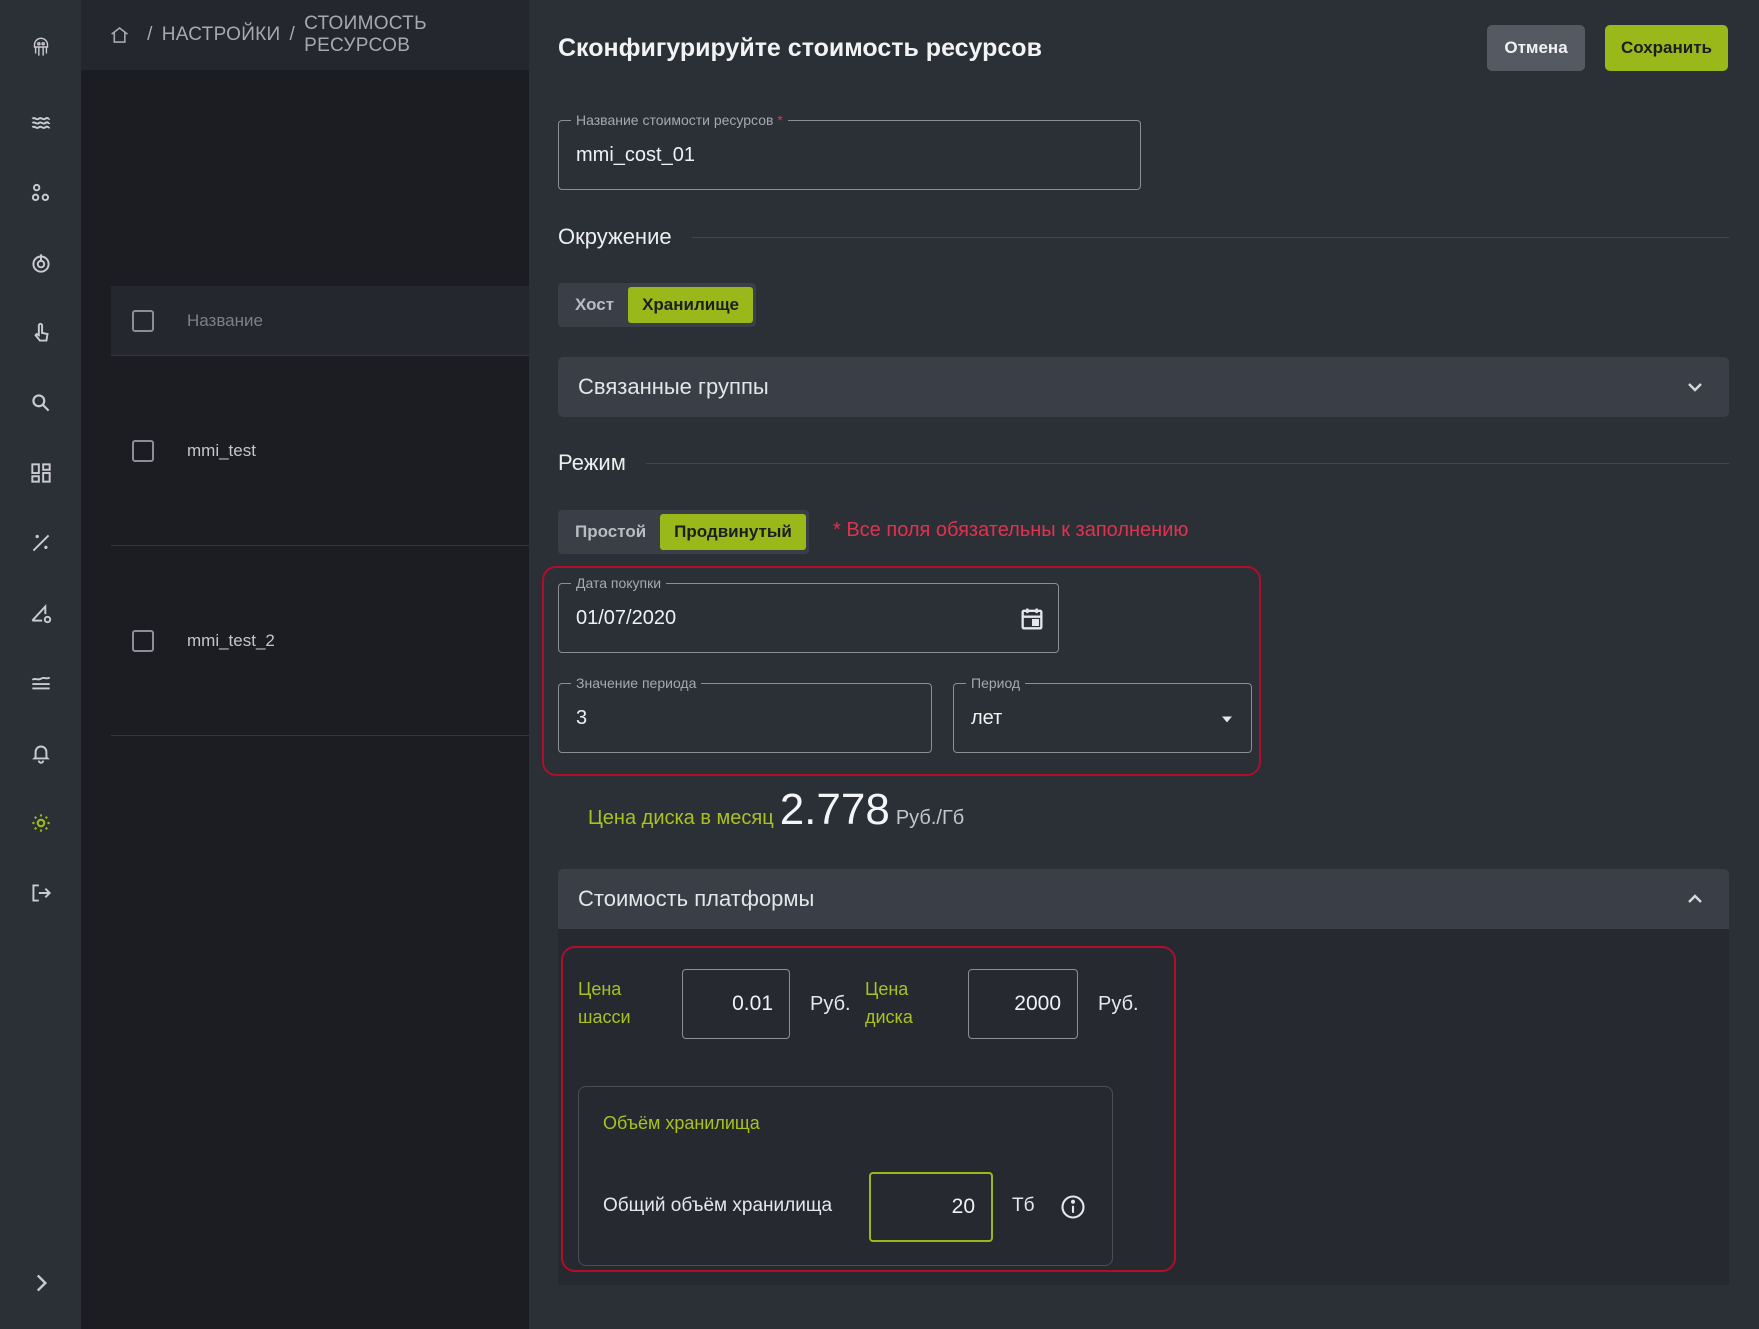 This screenshot has width=1759, height=1329. What do you see at coordinates (1536, 48) in the screenshot?
I see `cancel-button: Отмена` at bounding box center [1536, 48].